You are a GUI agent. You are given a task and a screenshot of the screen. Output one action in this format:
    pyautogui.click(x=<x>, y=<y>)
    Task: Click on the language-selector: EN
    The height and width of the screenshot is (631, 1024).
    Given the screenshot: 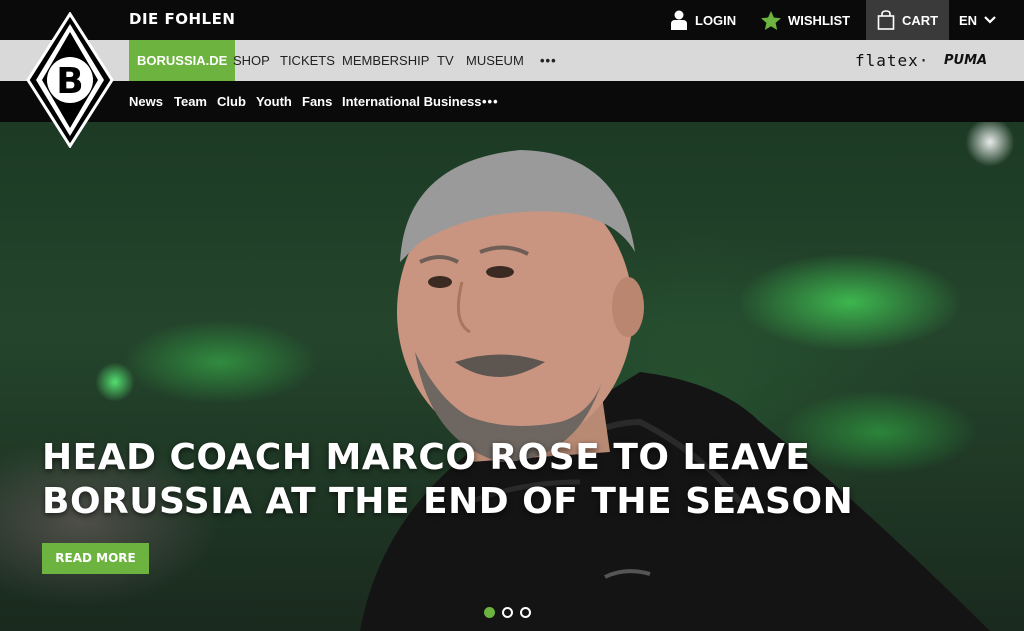 What is the action you would take?
    pyautogui.click(x=977, y=20)
    